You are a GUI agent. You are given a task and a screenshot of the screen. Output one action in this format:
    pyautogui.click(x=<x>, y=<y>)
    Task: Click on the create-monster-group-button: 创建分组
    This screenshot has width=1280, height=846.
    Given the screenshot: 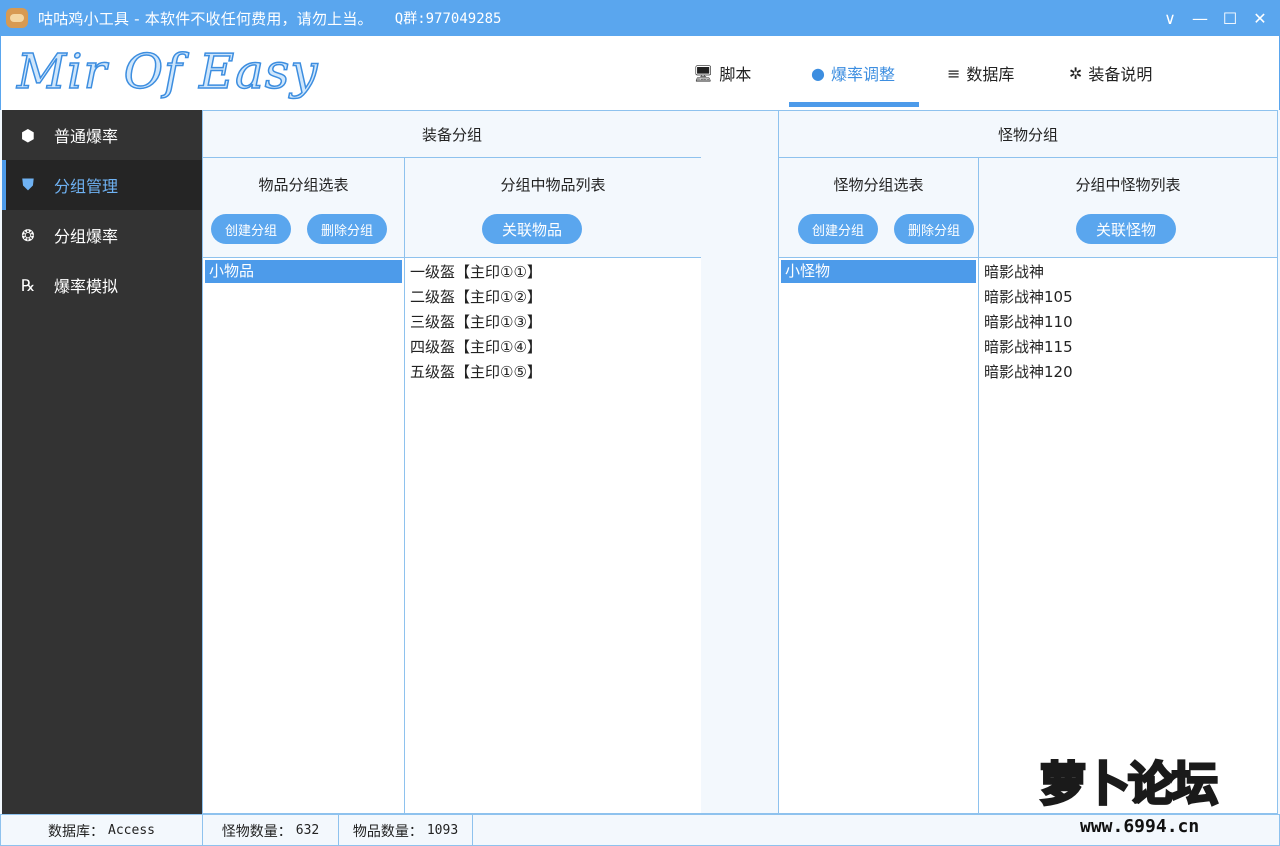 What is the action you would take?
    pyautogui.click(x=838, y=229)
    